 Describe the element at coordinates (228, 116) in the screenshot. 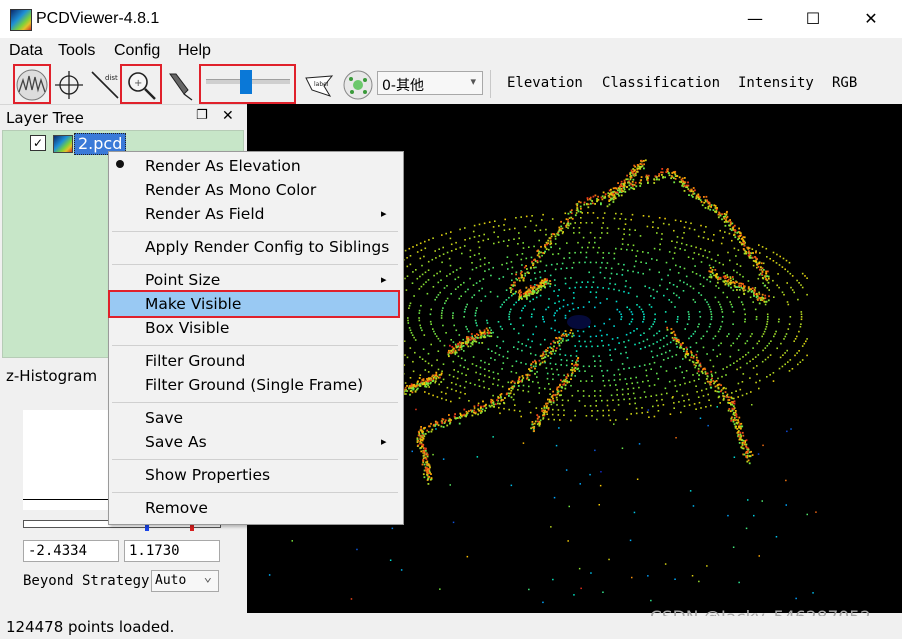

I see `panel-close-icon: ✕` at that location.